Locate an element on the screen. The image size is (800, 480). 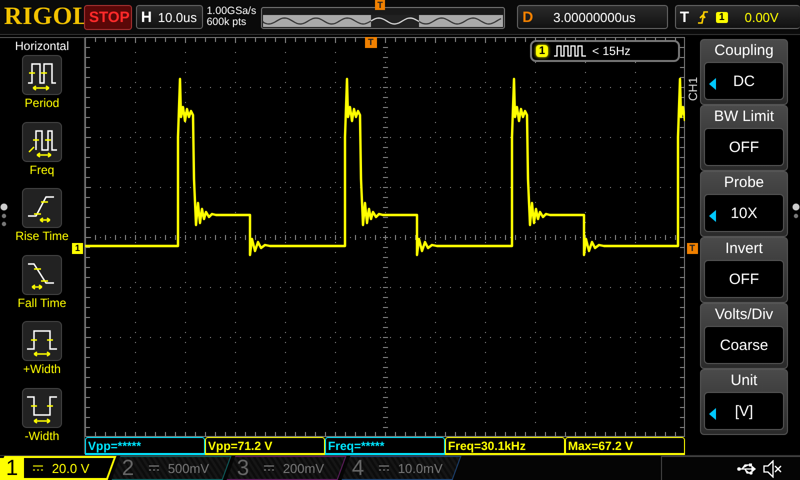
menu-softkey: Coupling DC is located at coordinates (744, 72).